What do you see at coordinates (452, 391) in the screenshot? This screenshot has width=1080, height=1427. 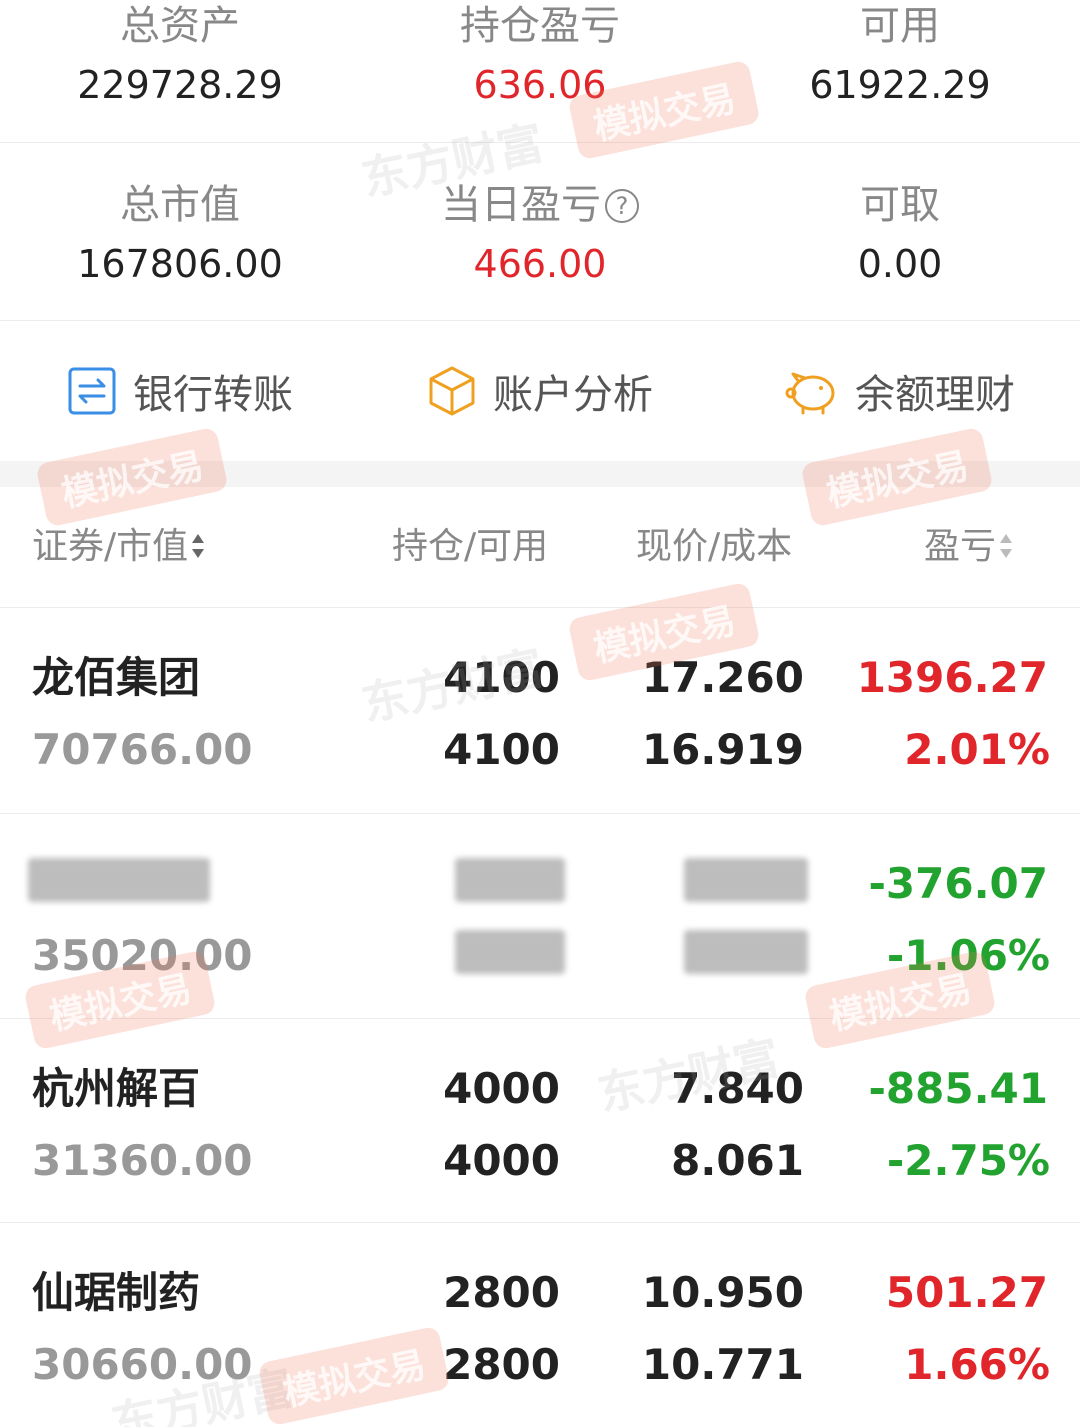 I see `box-icon` at bounding box center [452, 391].